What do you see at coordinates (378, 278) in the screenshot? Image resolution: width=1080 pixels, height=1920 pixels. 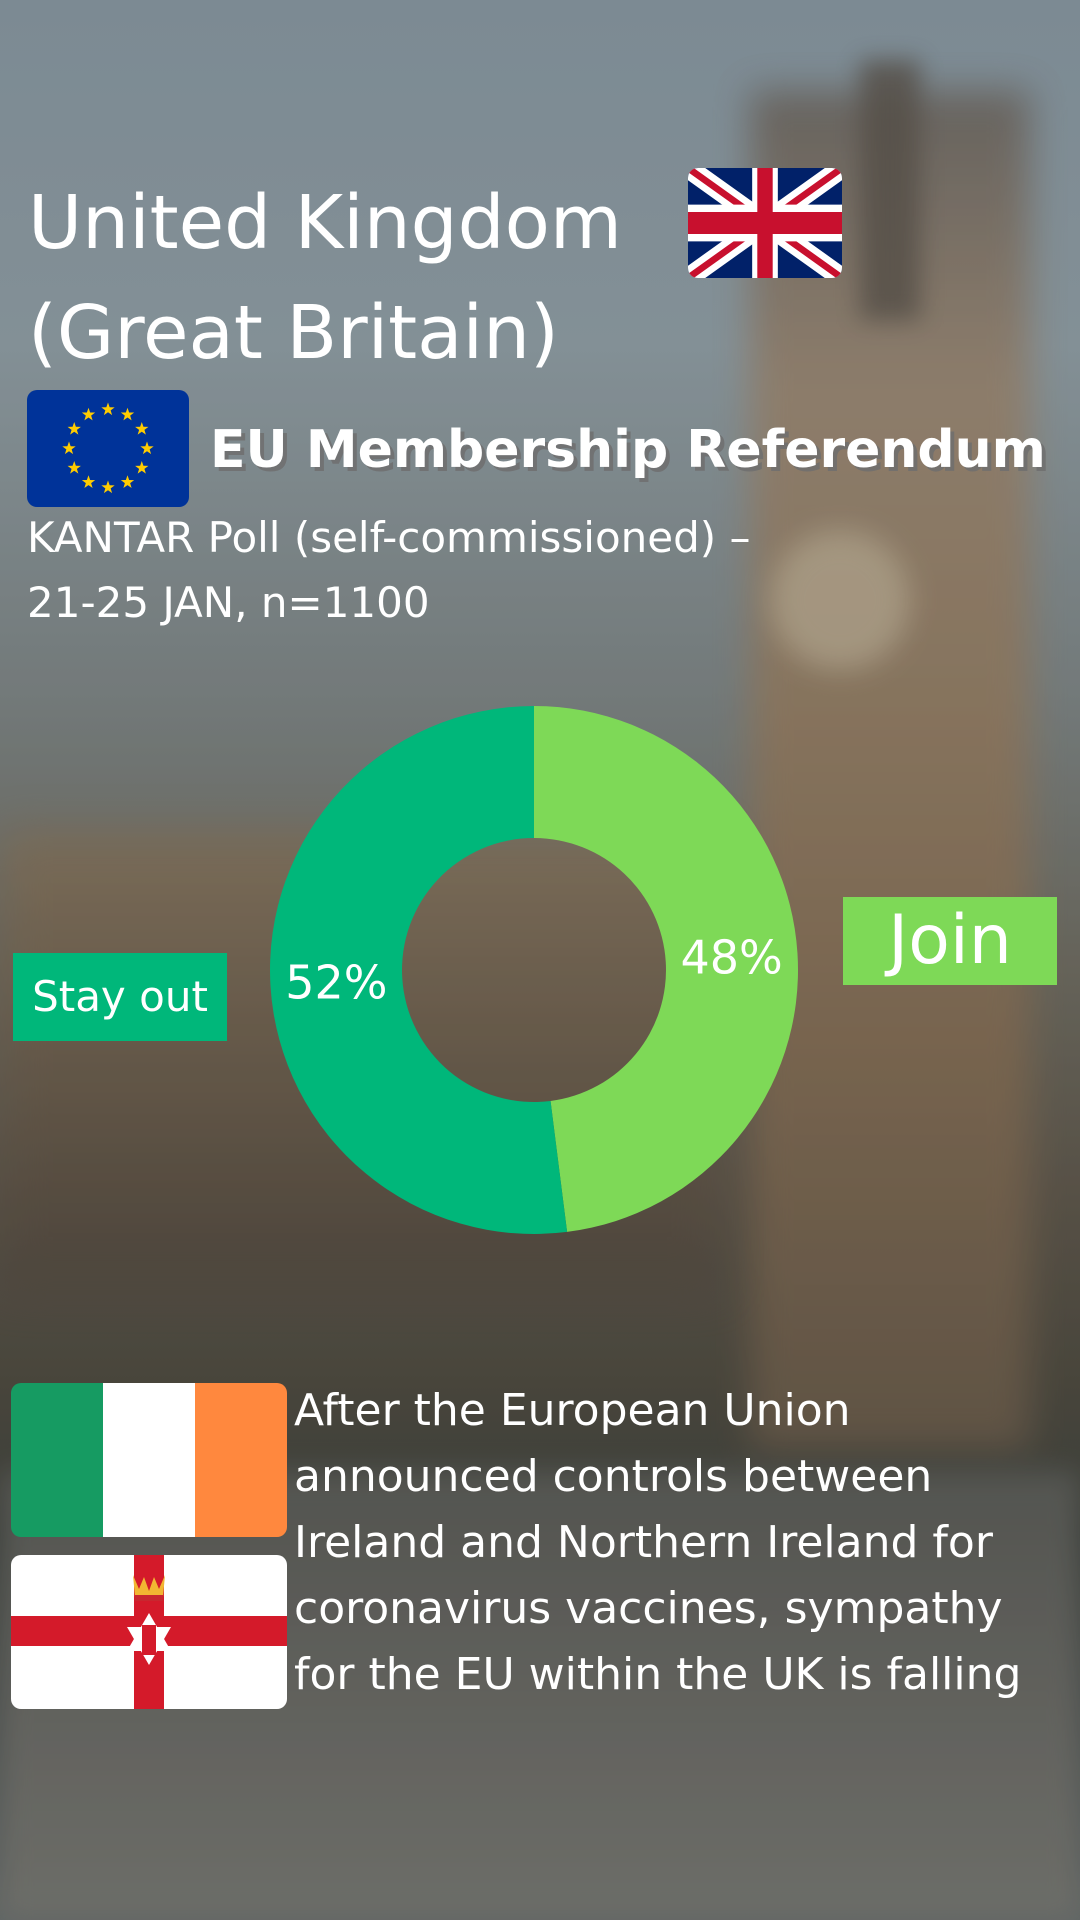 I see `page-title: United Kingdom (Great Britain)` at bounding box center [378, 278].